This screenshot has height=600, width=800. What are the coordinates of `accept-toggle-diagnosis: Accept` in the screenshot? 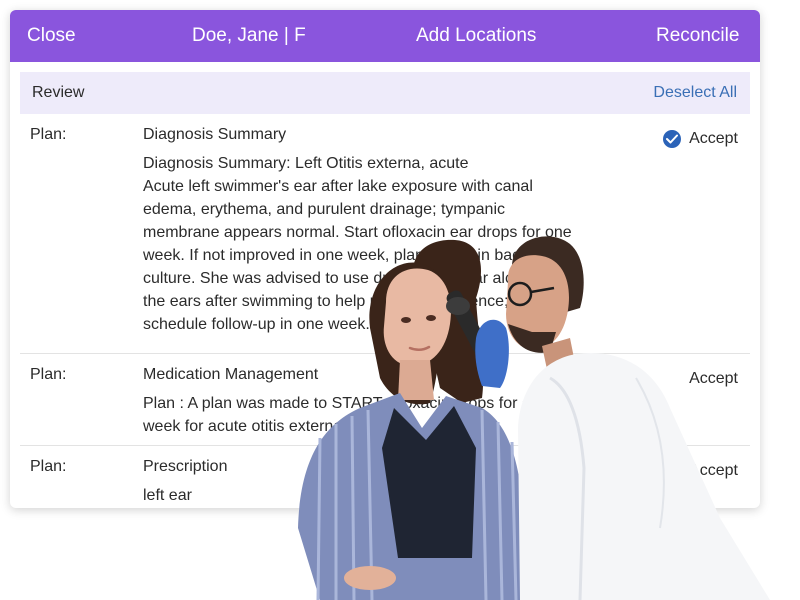 It's located at (700, 139).